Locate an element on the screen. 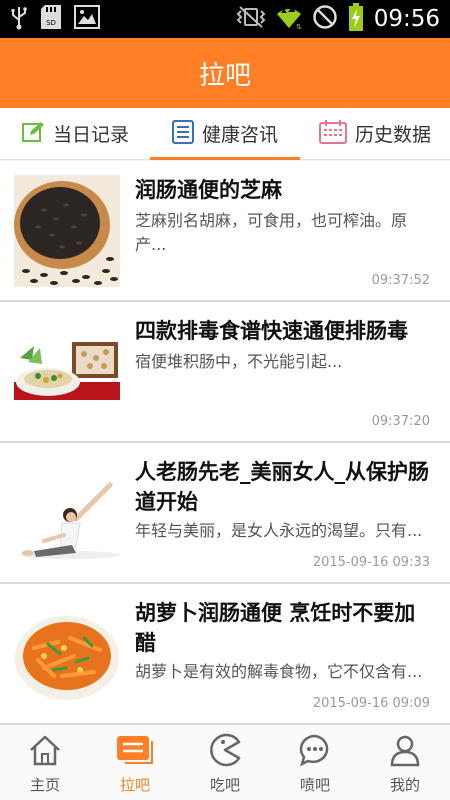 The width and height of the screenshot is (450, 800). speech-bubble-icon is located at coordinates (315, 752).